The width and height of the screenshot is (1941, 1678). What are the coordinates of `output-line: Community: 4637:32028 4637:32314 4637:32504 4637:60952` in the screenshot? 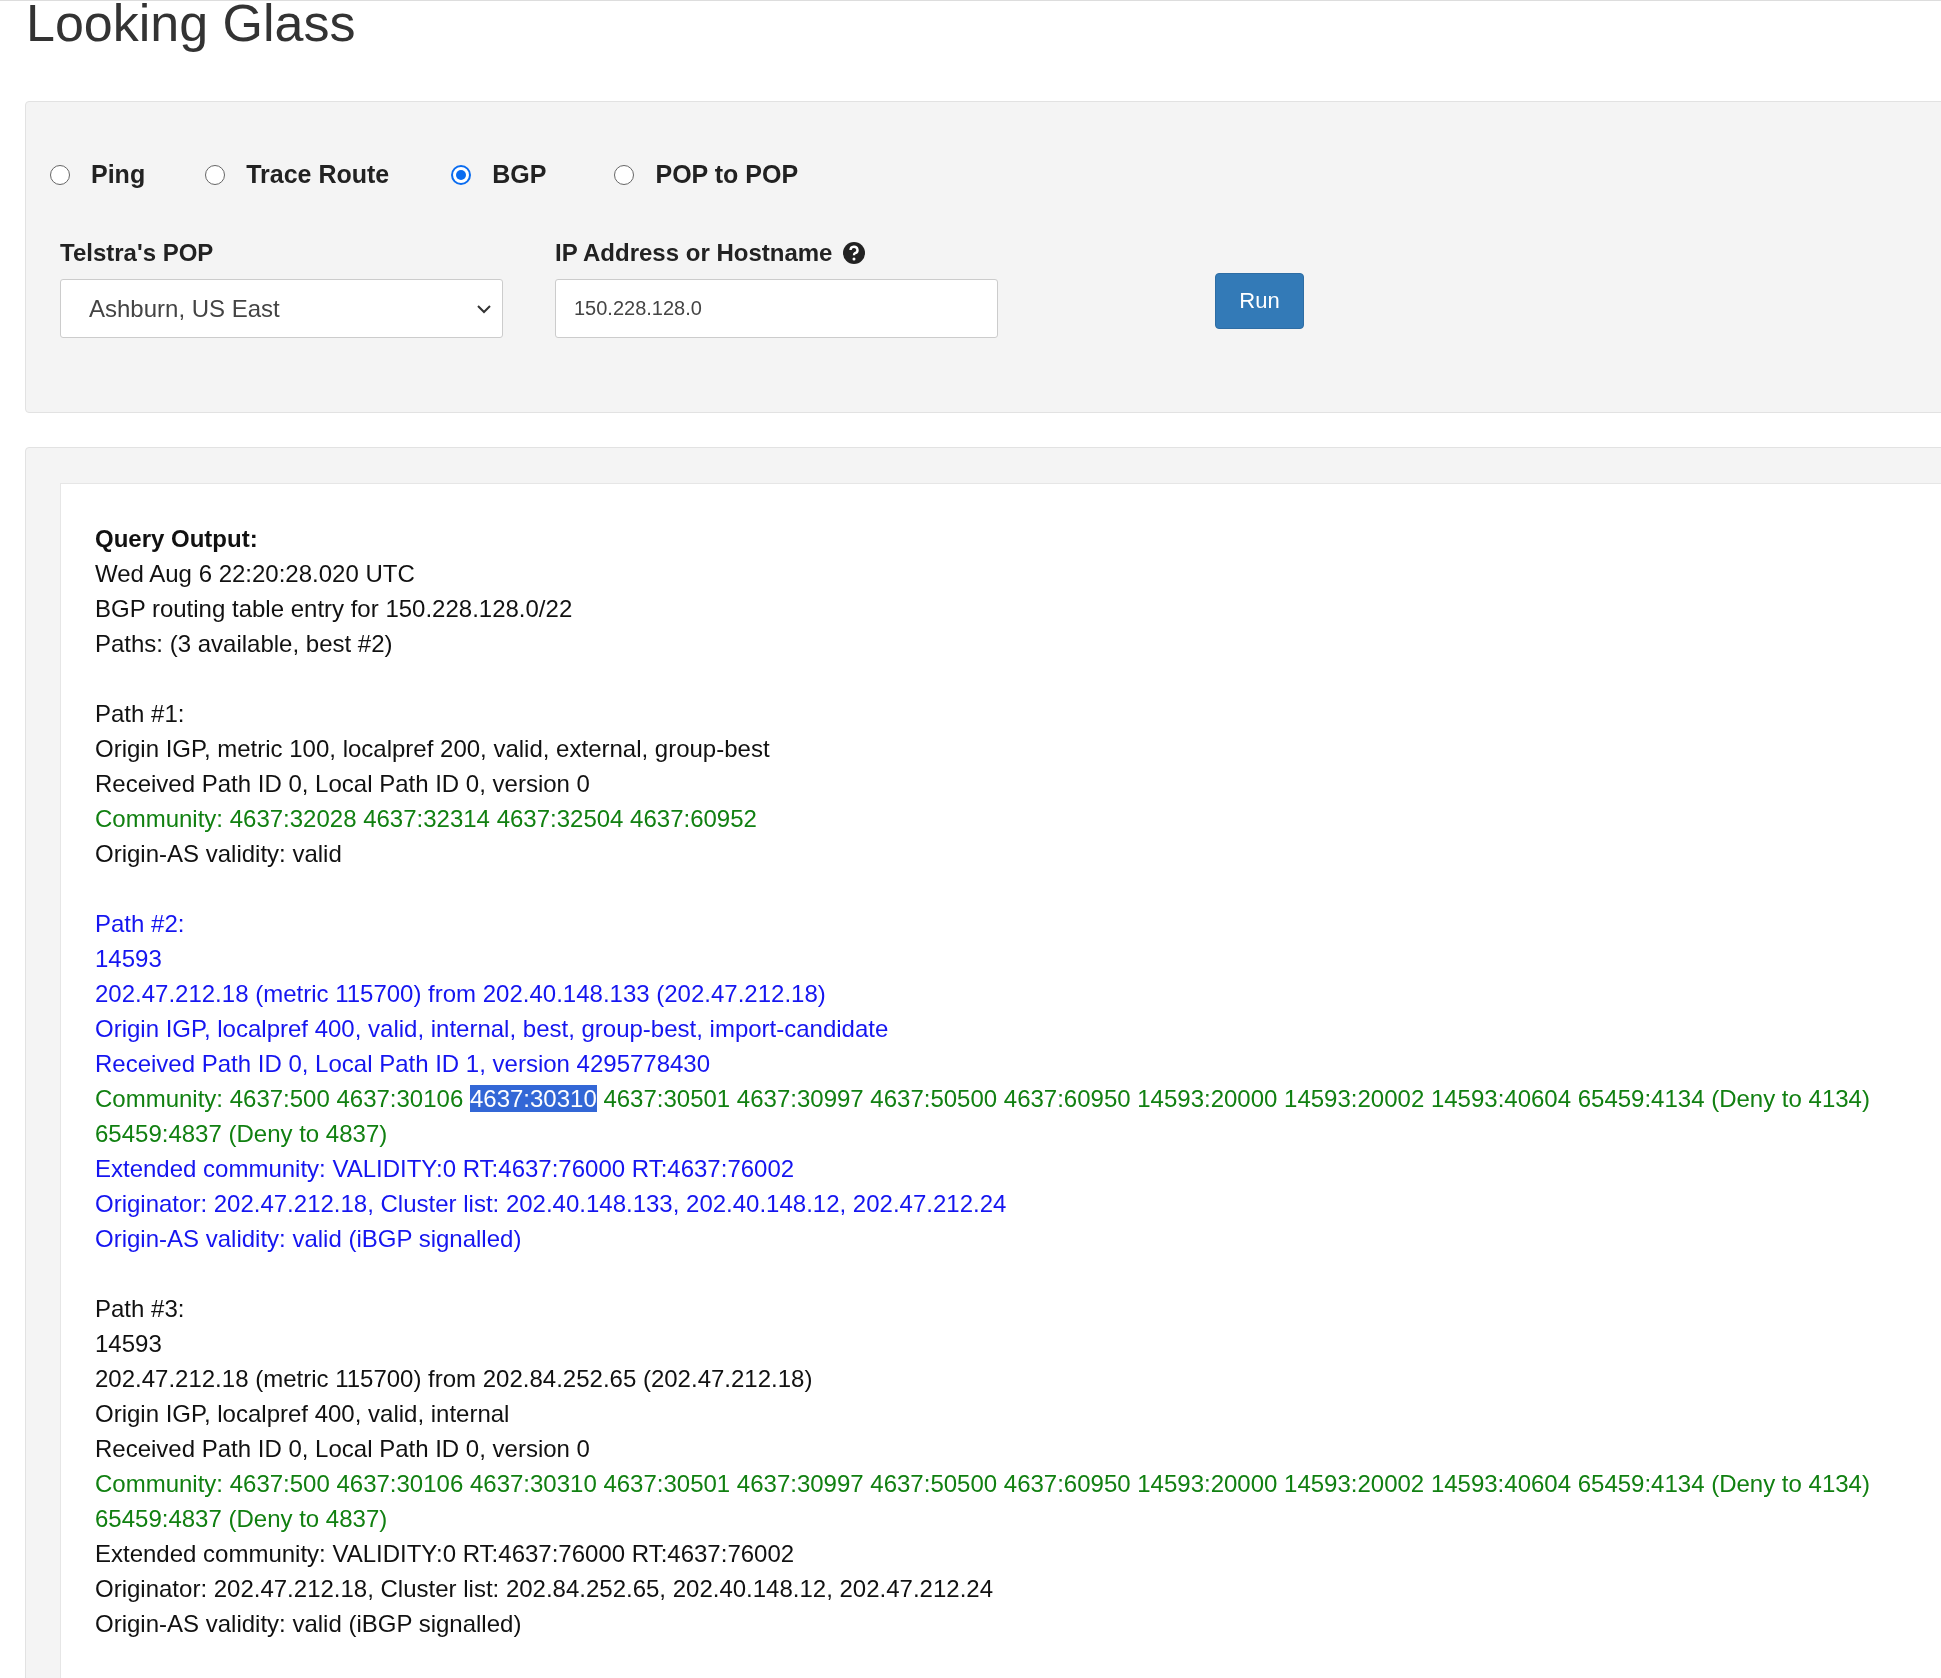 It's located at (426, 819).